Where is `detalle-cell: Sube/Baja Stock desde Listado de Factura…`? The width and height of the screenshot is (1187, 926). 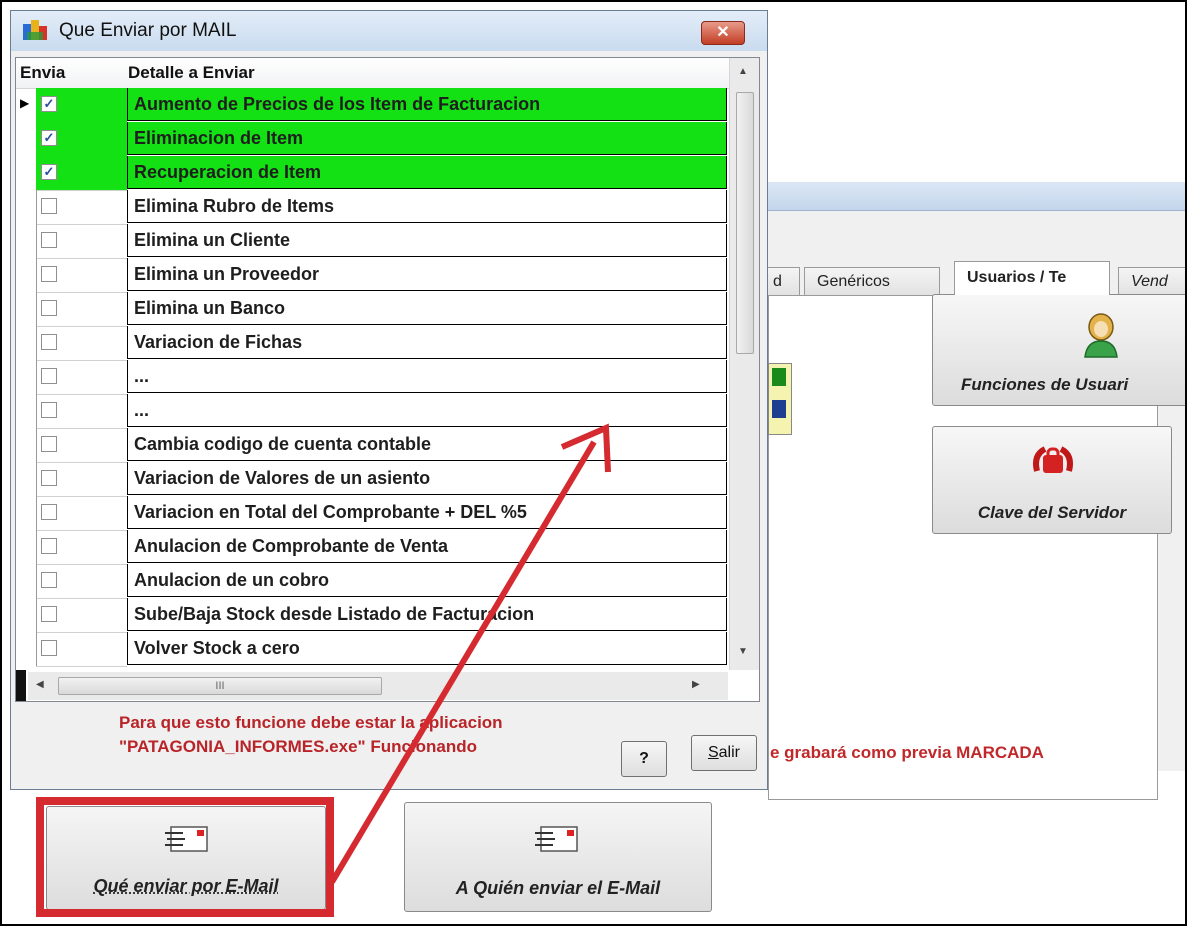 detalle-cell: Sube/Baja Stock desde Listado de Factura… is located at coordinates (427, 614).